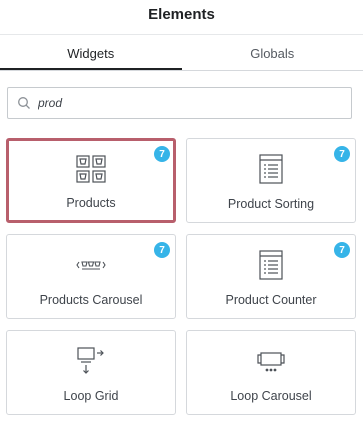 The width and height of the screenshot is (363, 421). What do you see at coordinates (24, 103) in the screenshot?
I see `search-icon` at bounding box center [24, 103].